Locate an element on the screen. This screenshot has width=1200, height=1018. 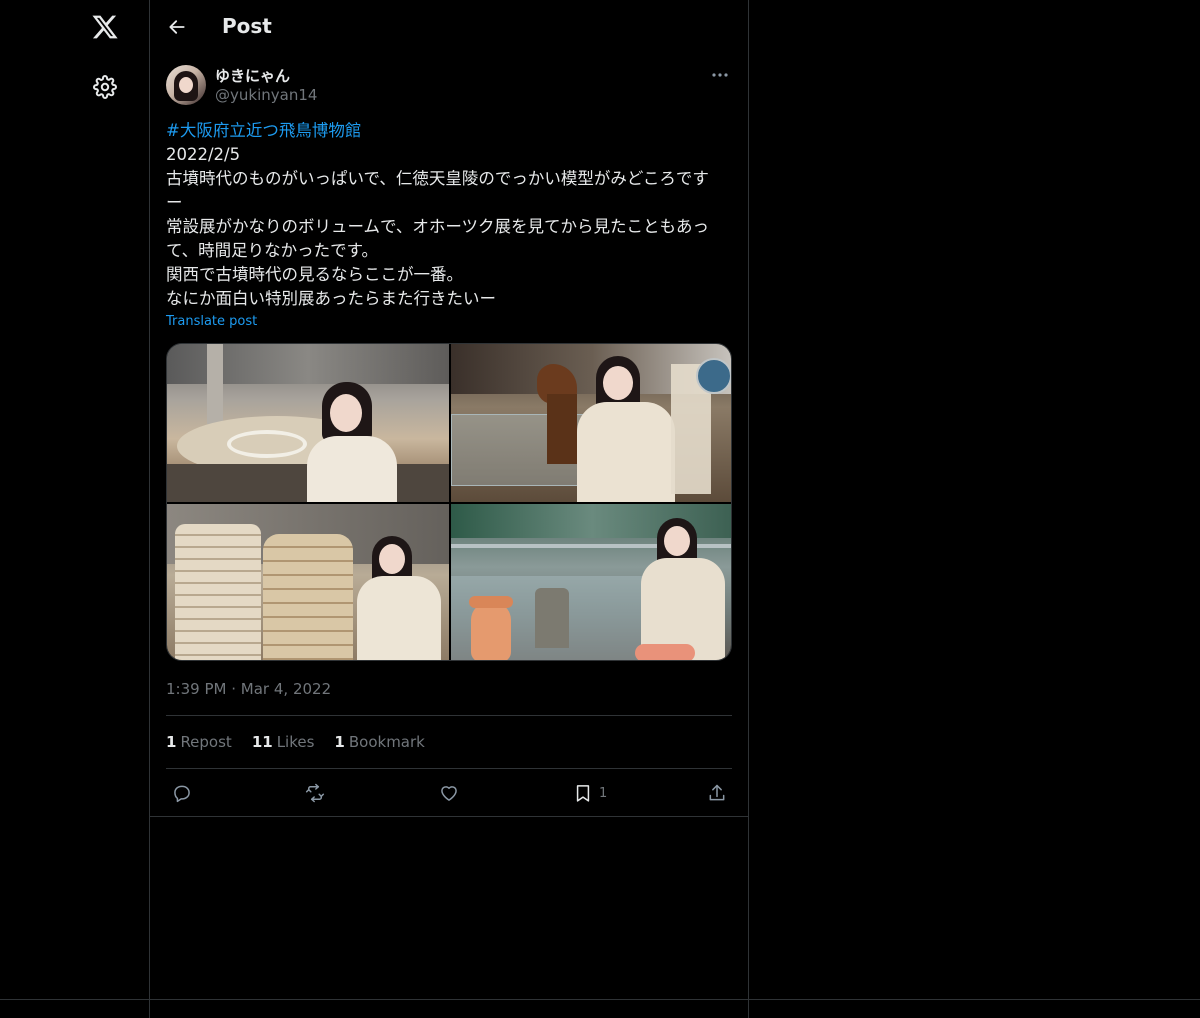
likes-stat: 11 Likes is located at coordinates (283, 742).